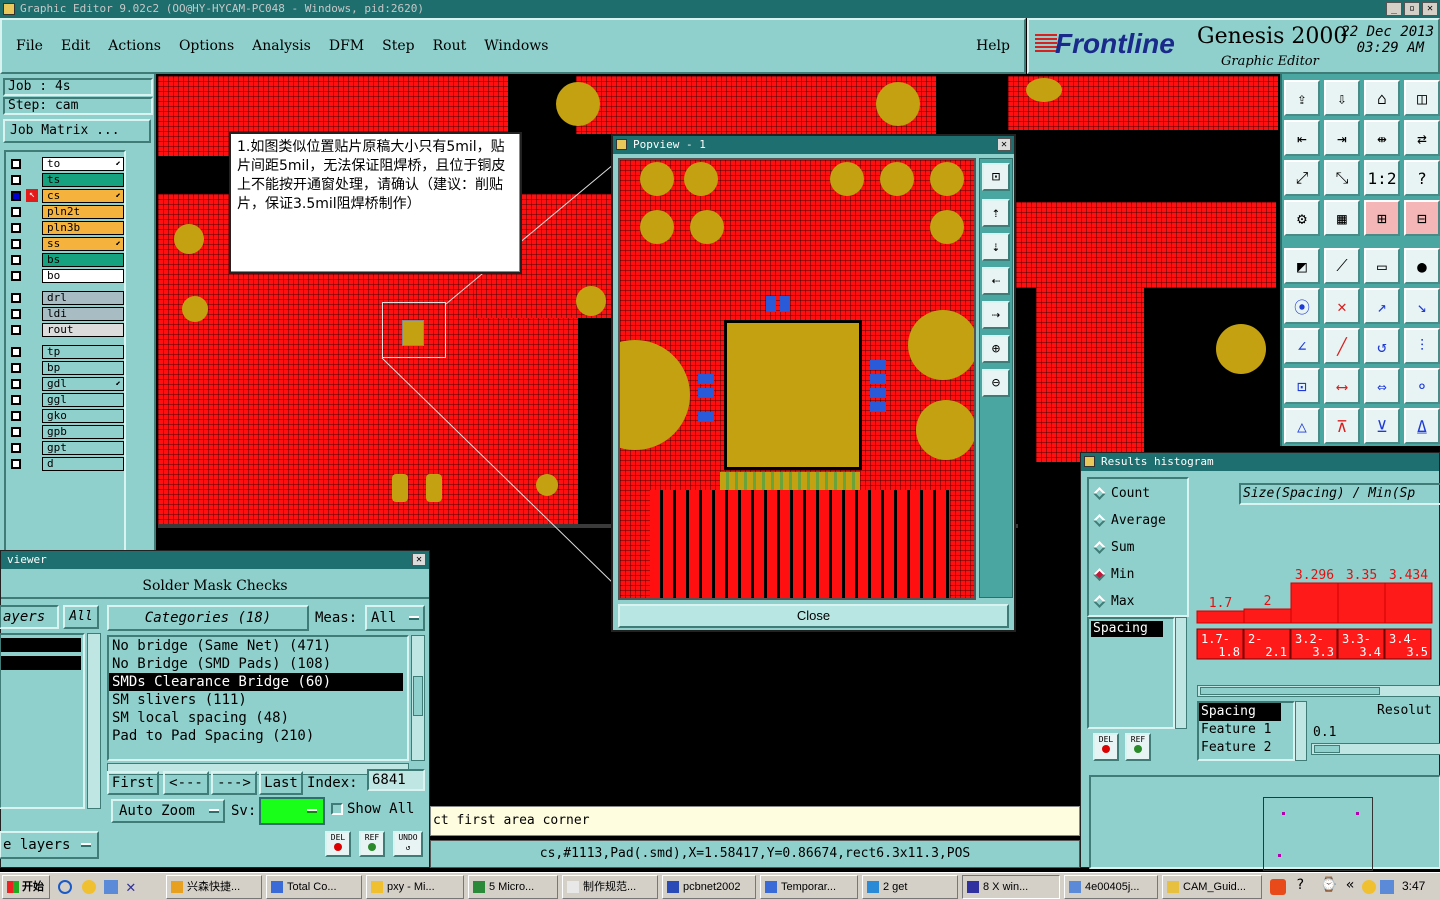 The width and height of the screenshot is (1440, 900). What do you see at coordinates (83, 228) in the screenshot?
I see `layer-name: pln3b` at bounding box center [83, 228].